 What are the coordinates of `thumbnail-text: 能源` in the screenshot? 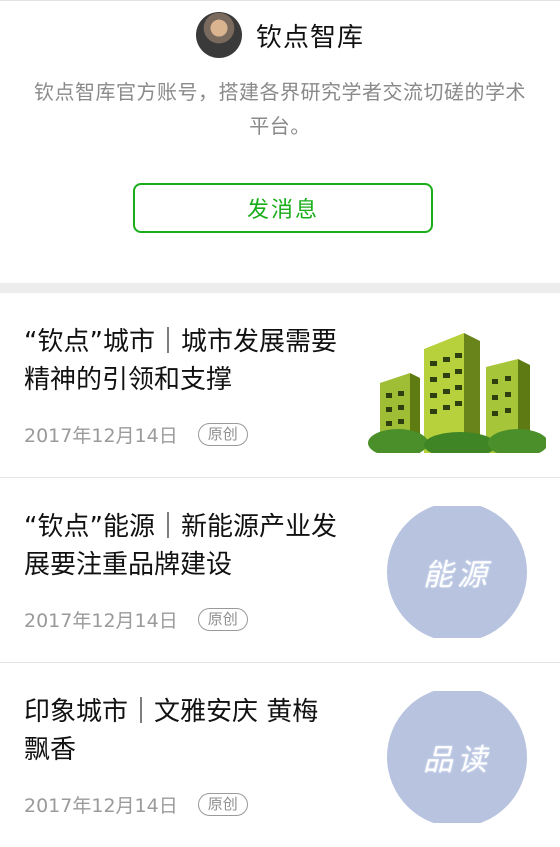 It's located at (457, 575).